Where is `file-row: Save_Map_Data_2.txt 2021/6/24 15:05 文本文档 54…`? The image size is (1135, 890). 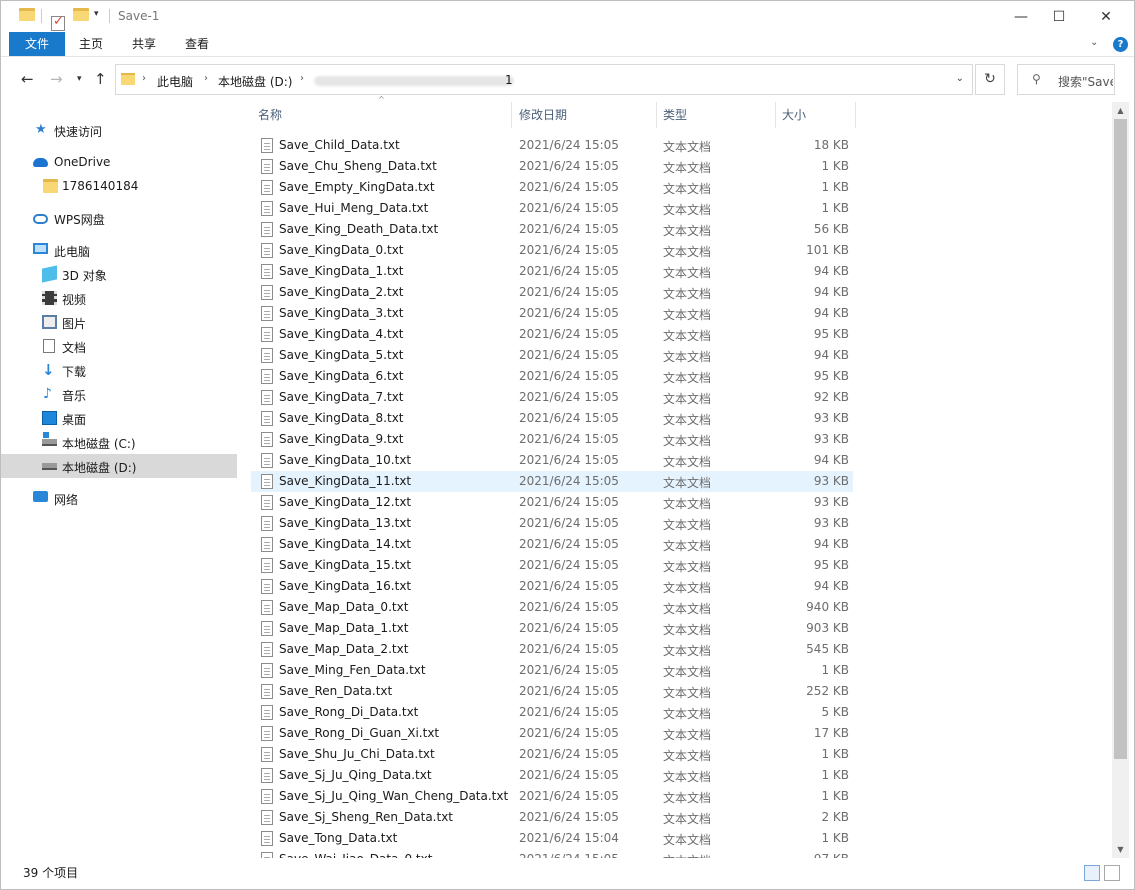
file-row: Save_Map_Data_2.txt 2021/6/24 15:05 文本文档 54… is located at coordinates (552, 649).